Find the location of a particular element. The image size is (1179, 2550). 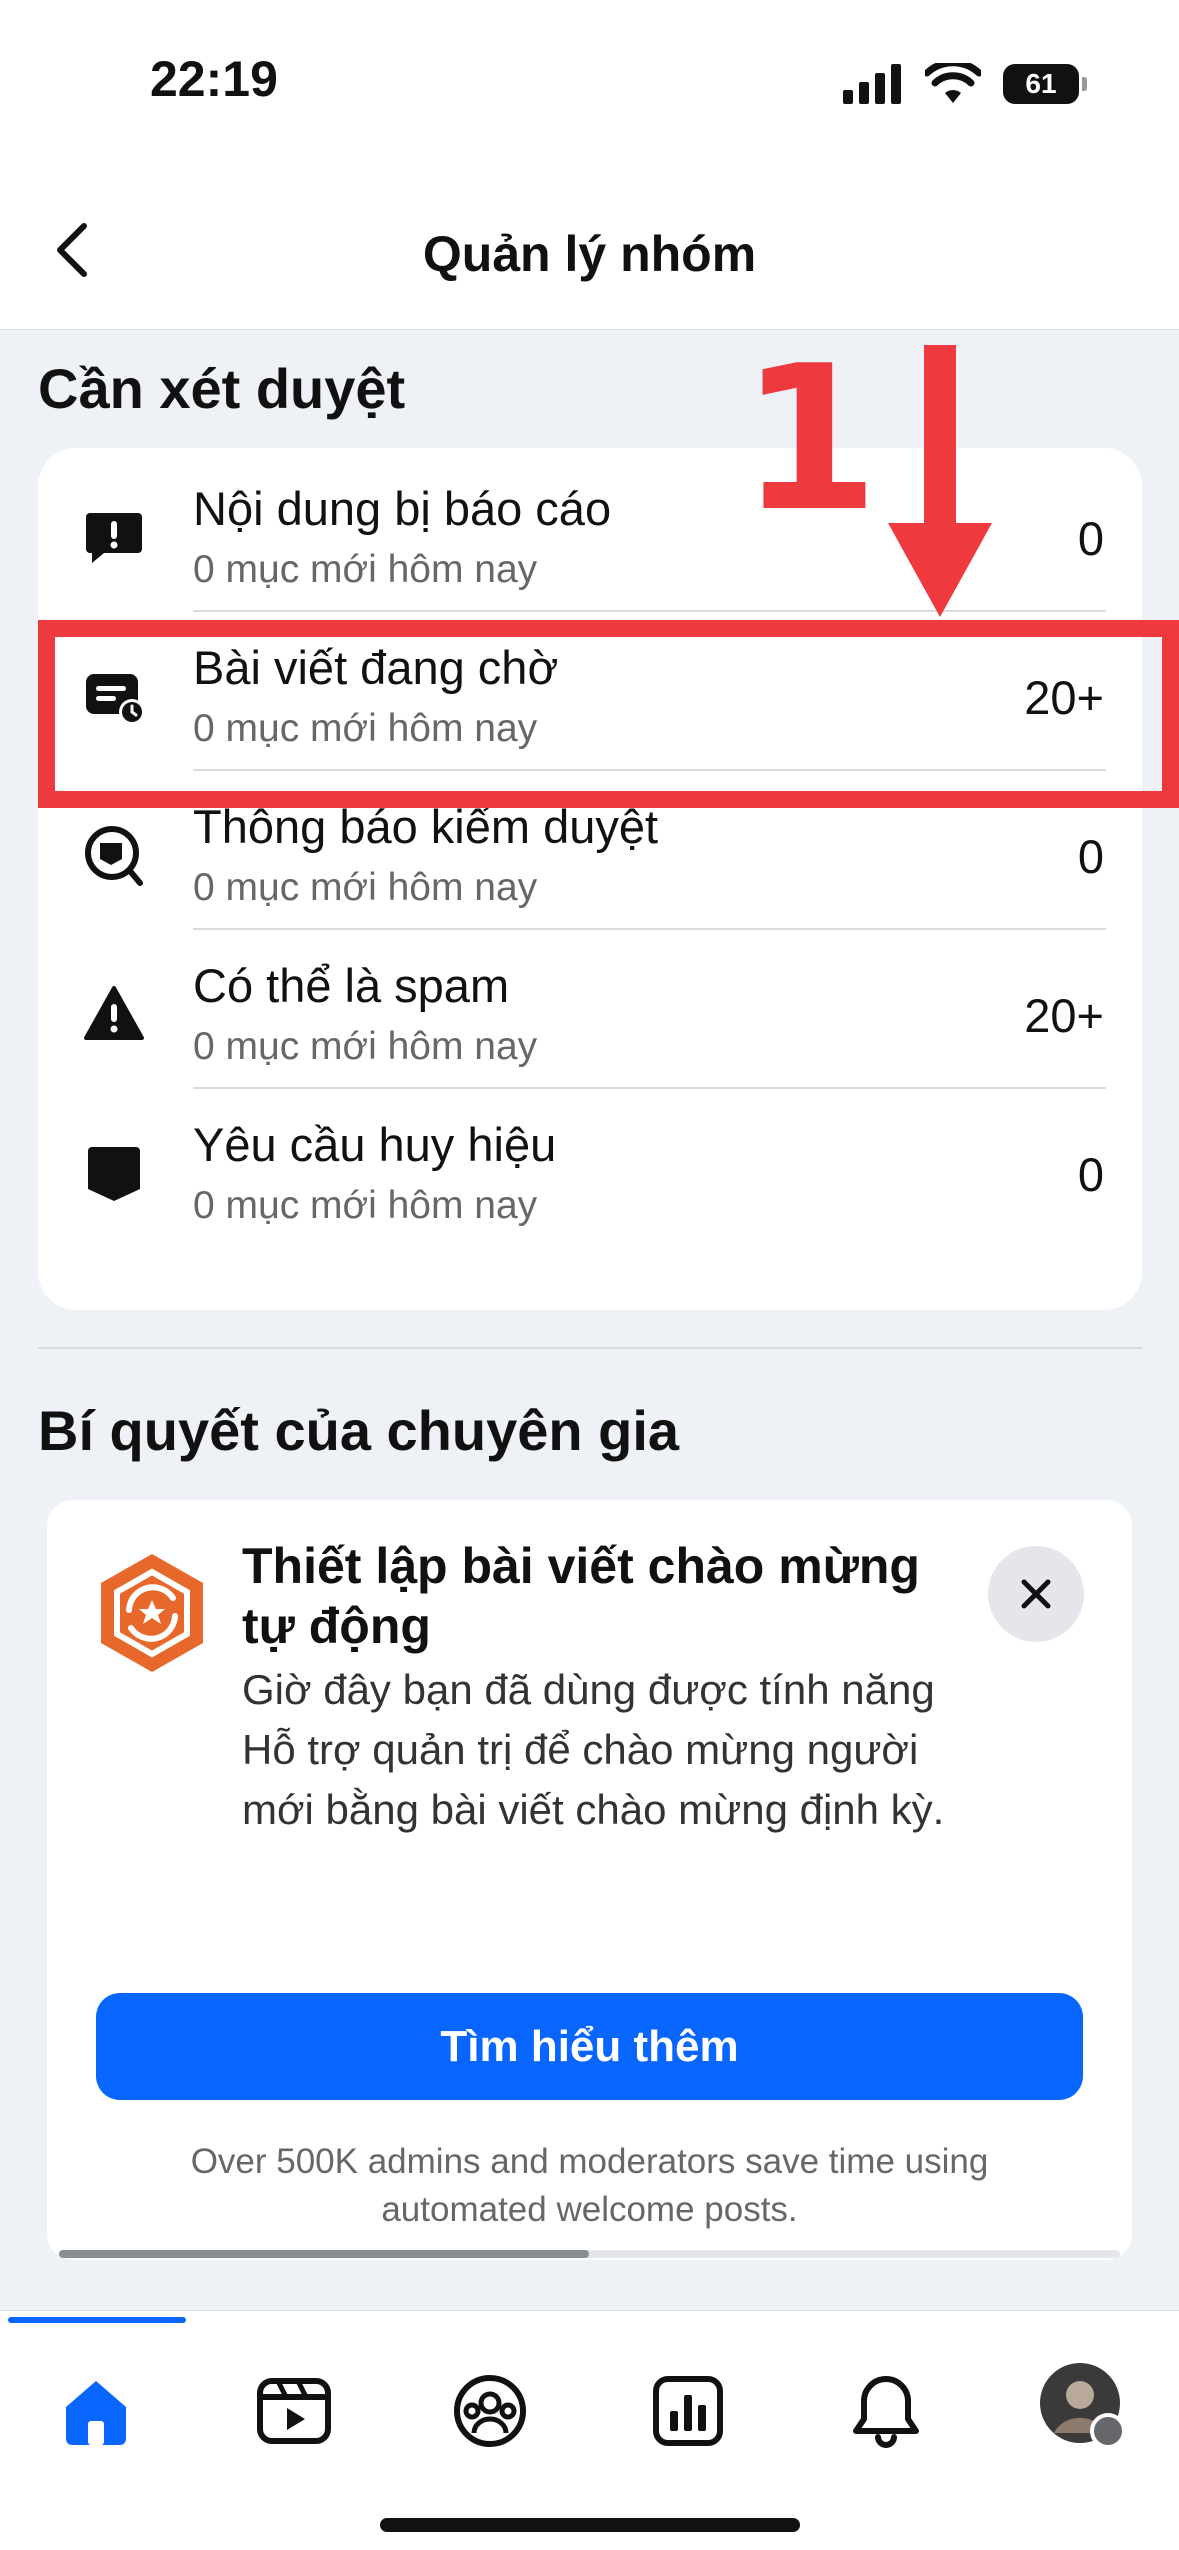

admin-assist-icon is located at coordinates (152, 1613).